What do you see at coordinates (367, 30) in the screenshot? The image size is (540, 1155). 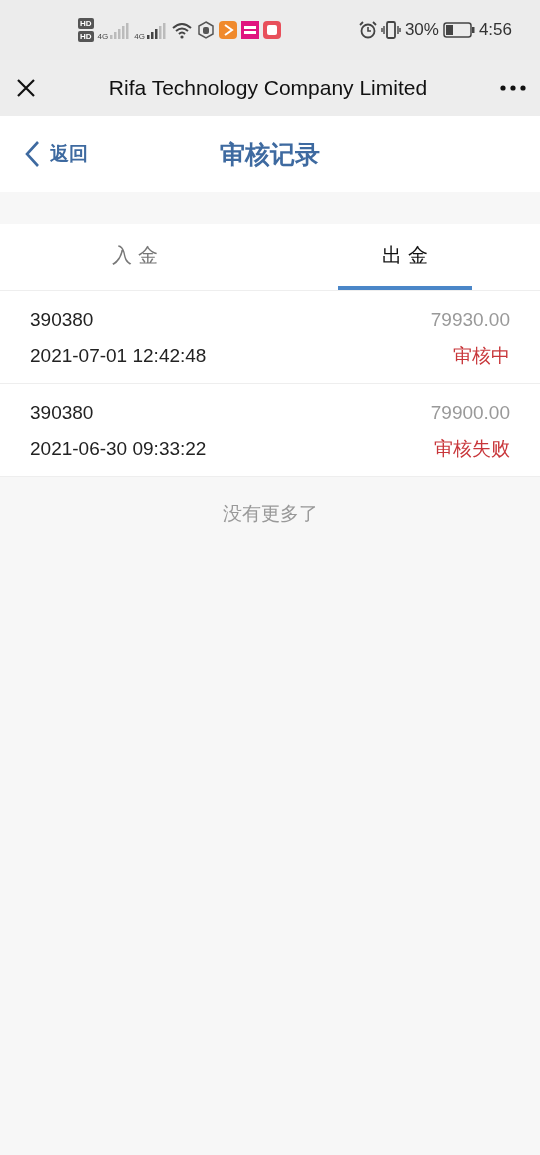 I see `alarm-icon` at bounding box center [367, 30].